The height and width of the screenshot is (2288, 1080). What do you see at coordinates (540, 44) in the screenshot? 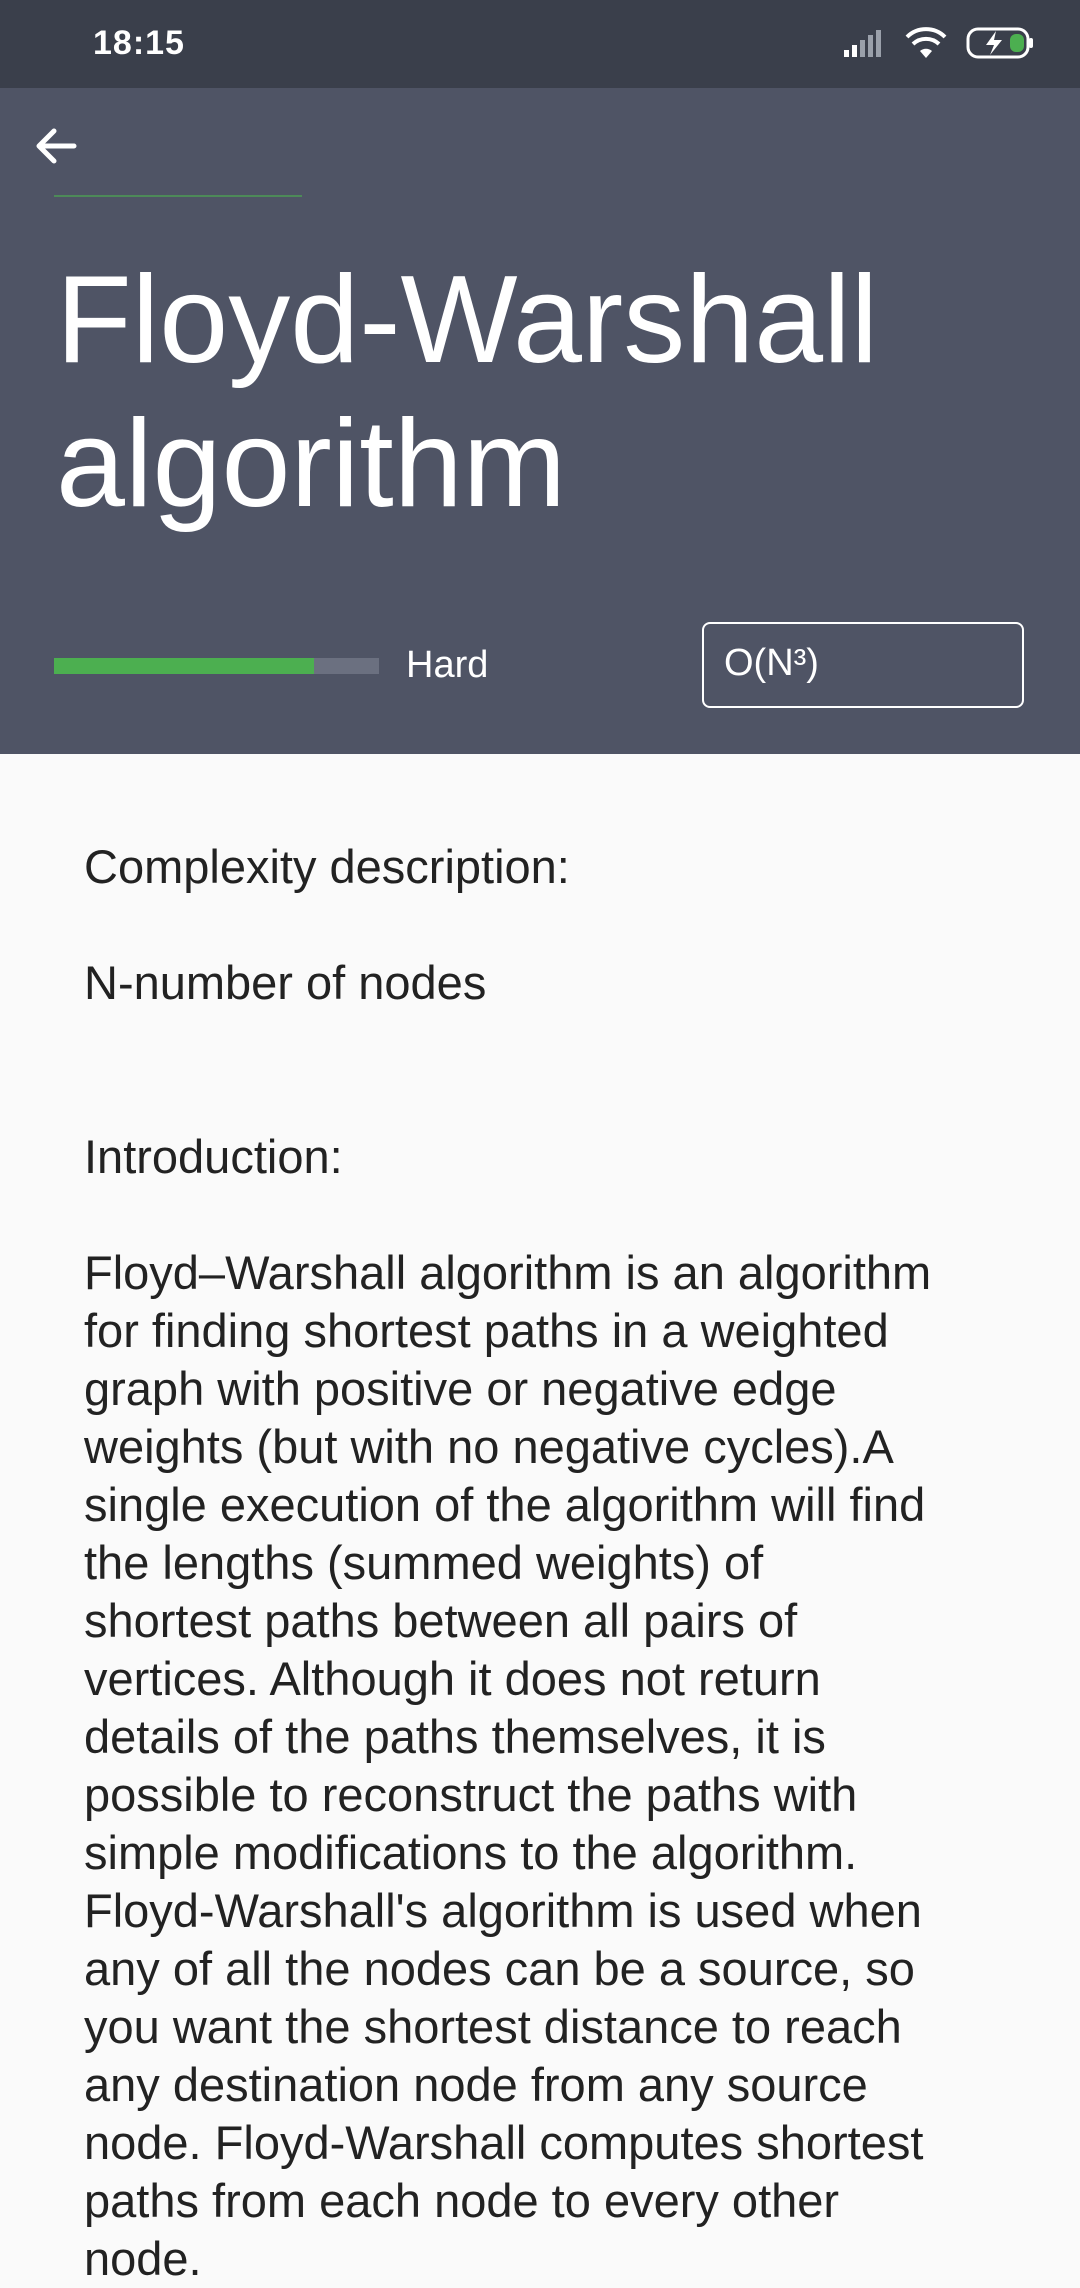
I see `status-bar: 18:15` at bounding box center [540, 44].